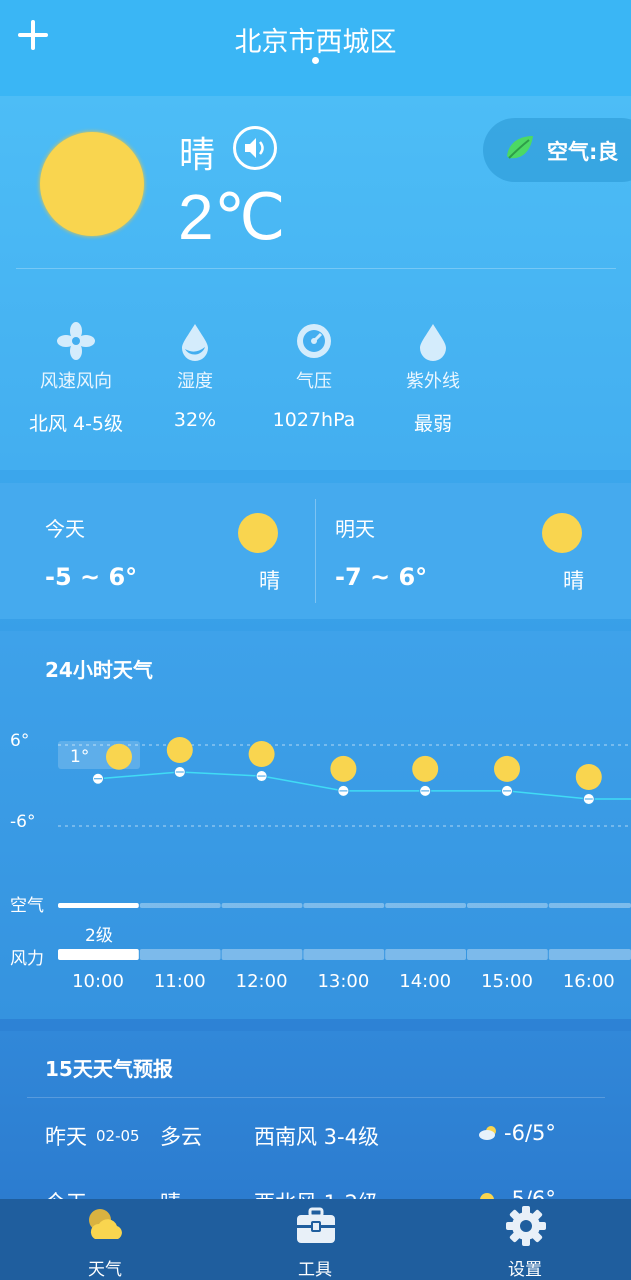  I want to click on weather-icon, so click(105, 1224).